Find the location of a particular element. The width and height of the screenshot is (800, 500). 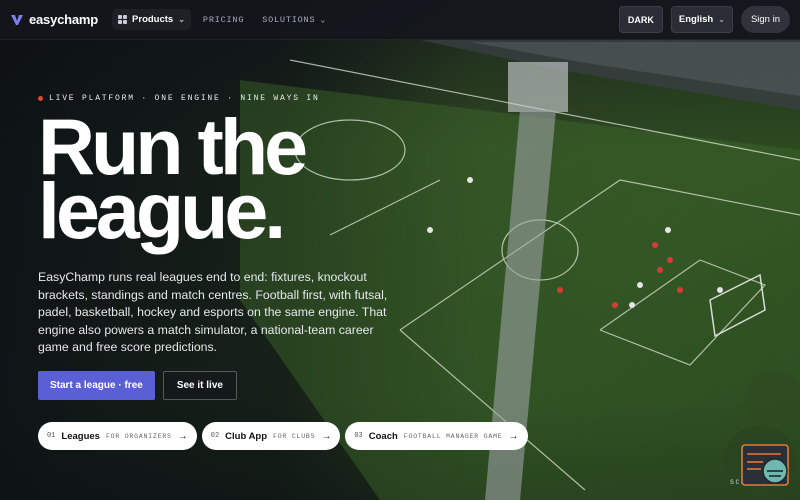

see-it-live-button: See it live is located at coordinates (199, 385).